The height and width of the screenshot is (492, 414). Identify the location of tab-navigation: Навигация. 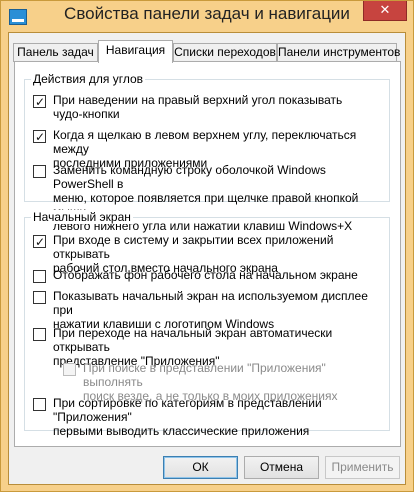
(135, 51).